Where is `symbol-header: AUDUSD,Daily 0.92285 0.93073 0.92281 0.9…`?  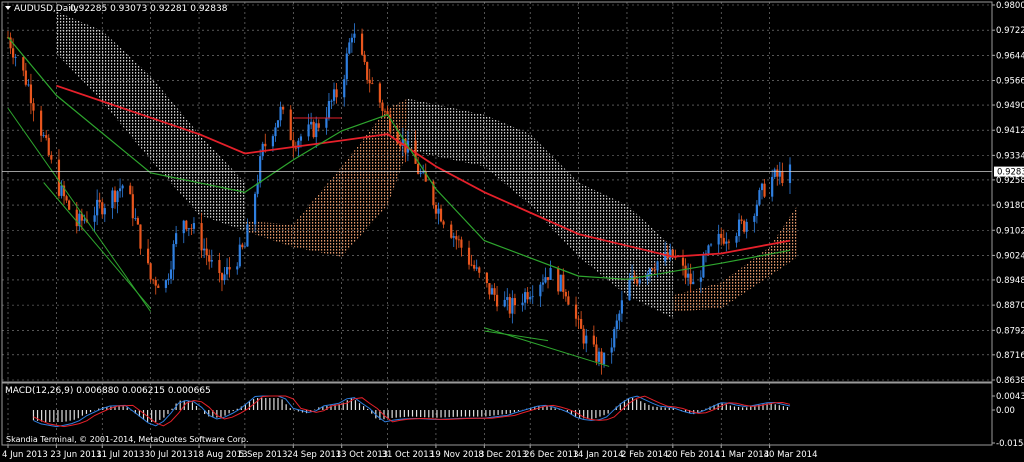
symbol-header: AUDUSD,Daily 0.92285 0.93073 0.92281 0.9… is located at coordinates (116, 9).